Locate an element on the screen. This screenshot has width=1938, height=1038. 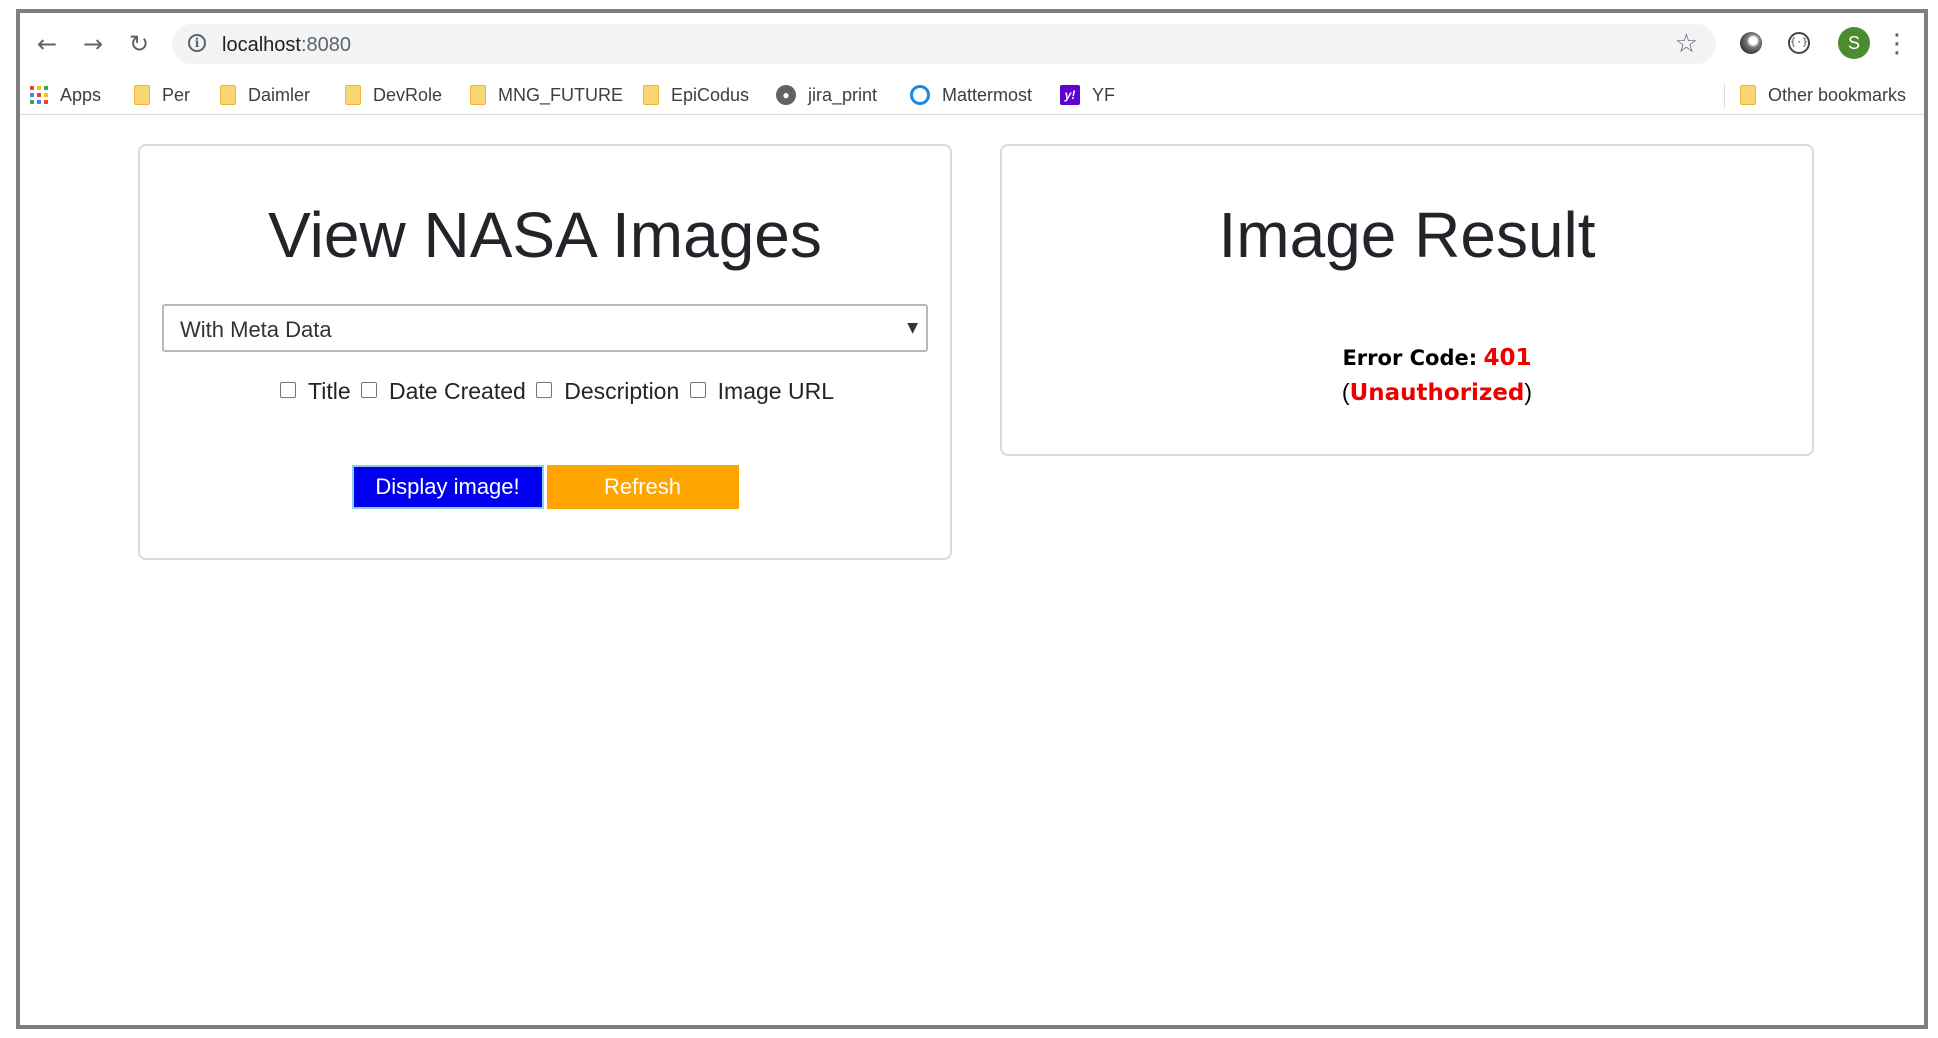
bookmark-mng-future: MNG_FUTURE is located at coordinates (546, 95).